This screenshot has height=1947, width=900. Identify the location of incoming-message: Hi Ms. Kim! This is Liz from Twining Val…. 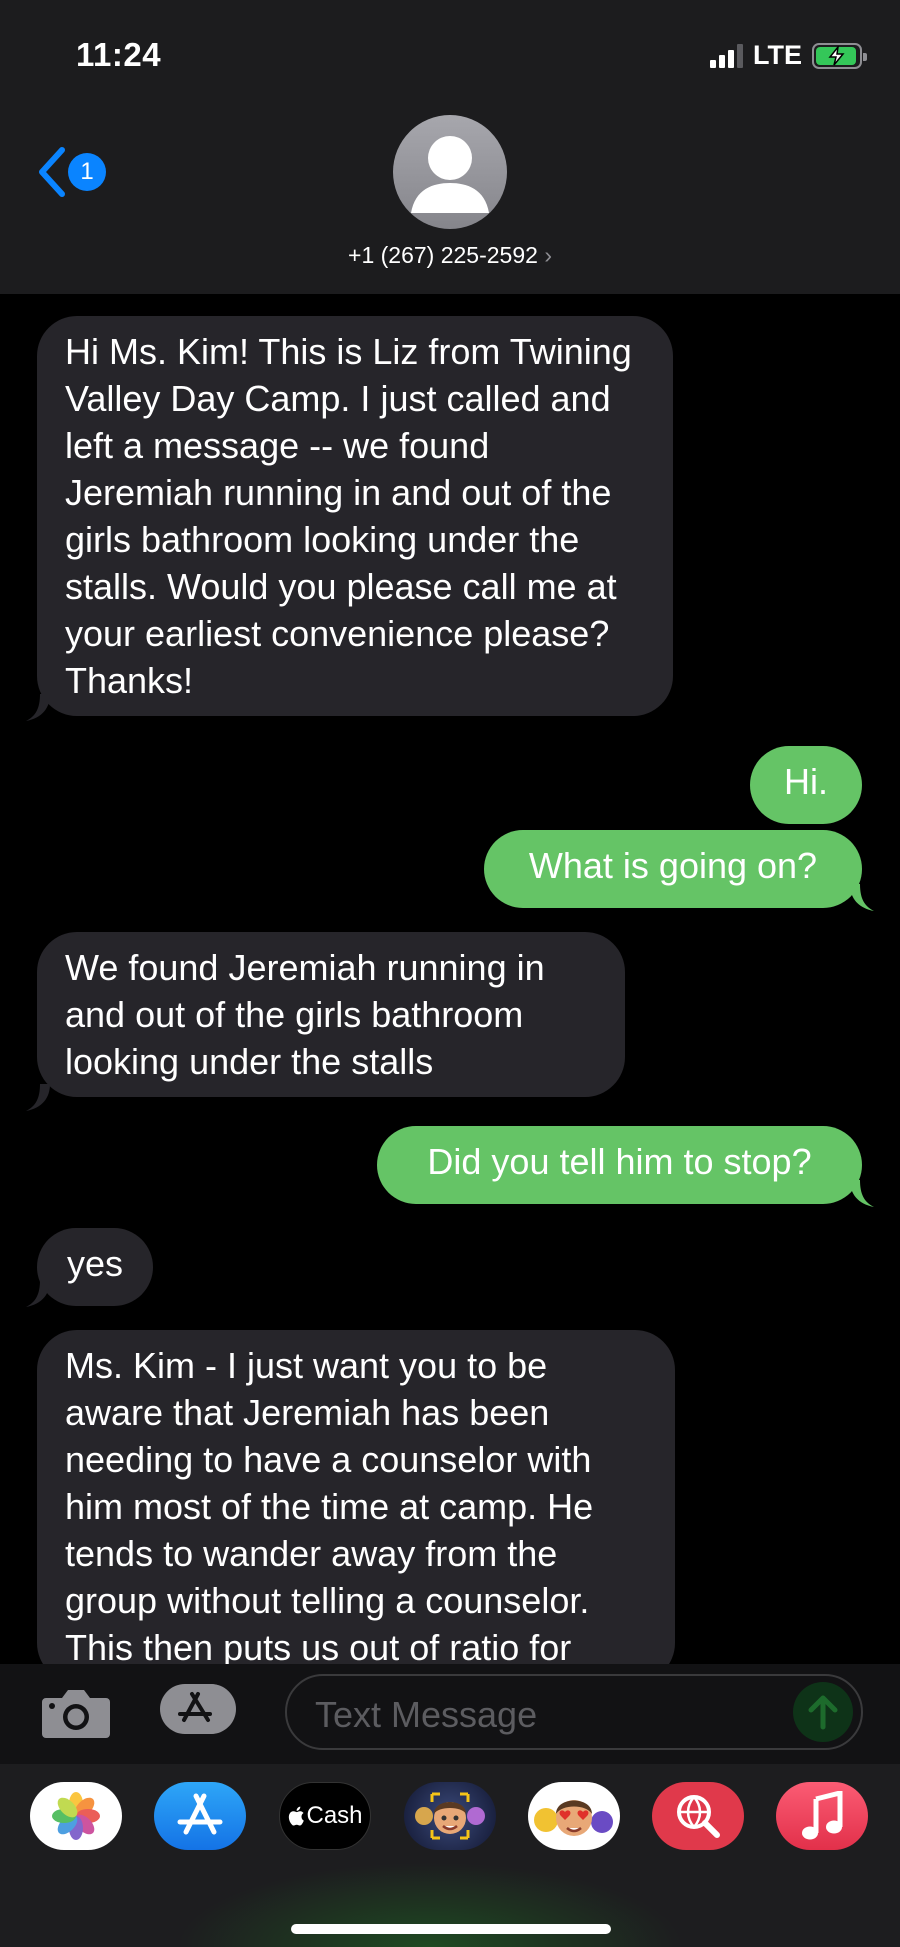
(355, 516).